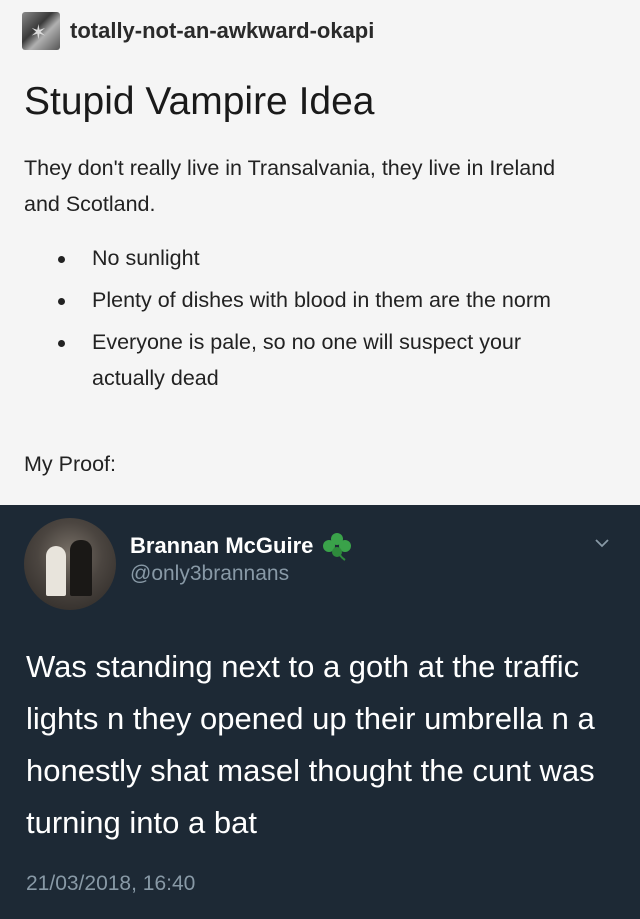  I want to click on tweet-handle: @only3brannans, so click(209, 574).